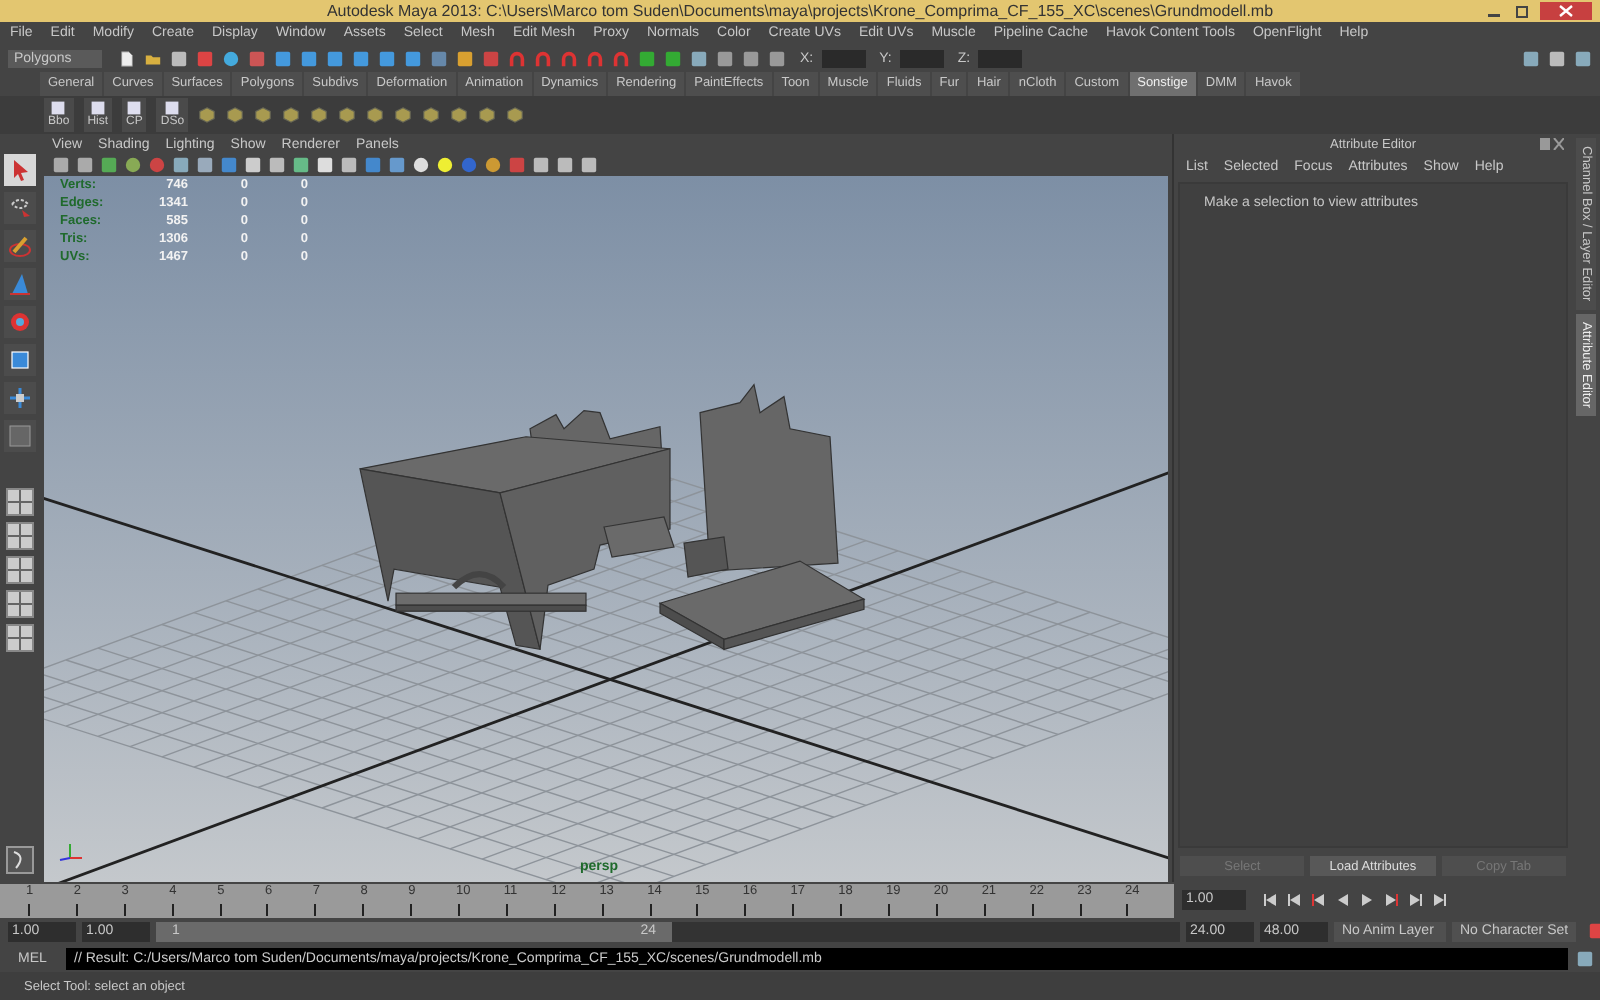 The height and width of the screenshot is (1000, 1600). I want to click on select-tool-button, so click(20, 170).